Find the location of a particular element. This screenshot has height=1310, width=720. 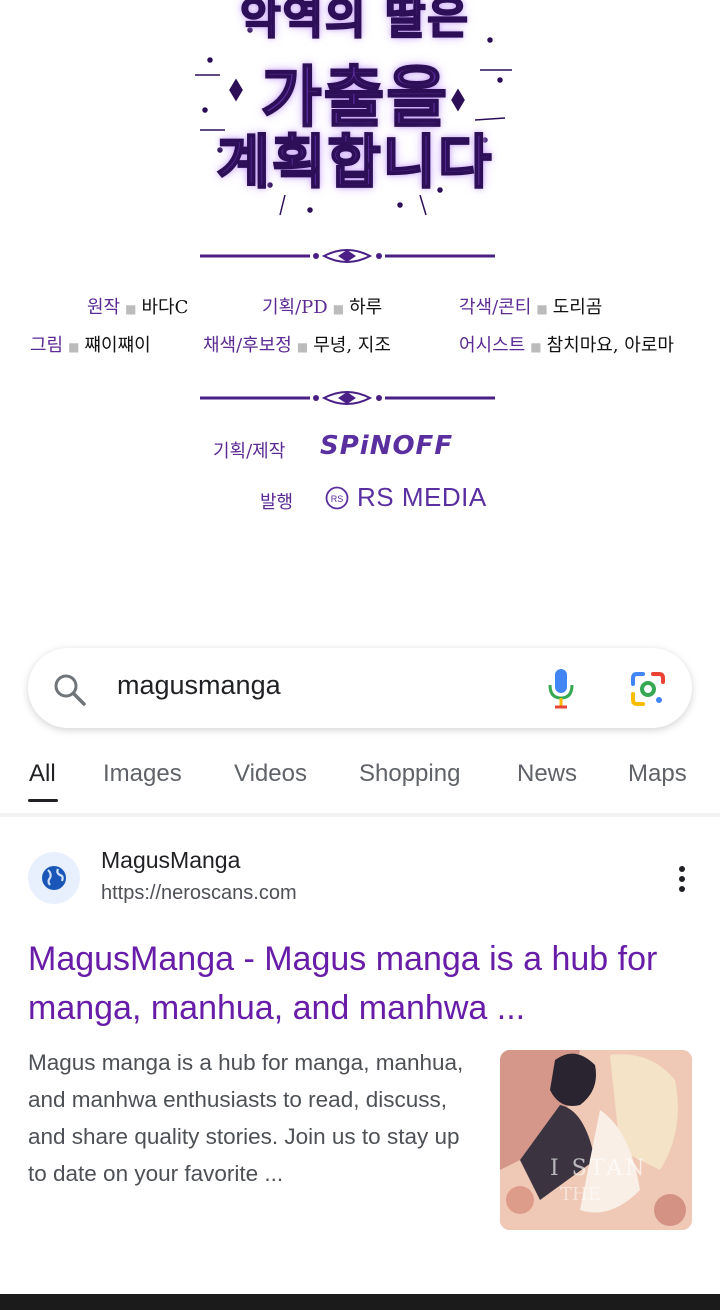

tab-images: Images is located at coordinates (142, 774).